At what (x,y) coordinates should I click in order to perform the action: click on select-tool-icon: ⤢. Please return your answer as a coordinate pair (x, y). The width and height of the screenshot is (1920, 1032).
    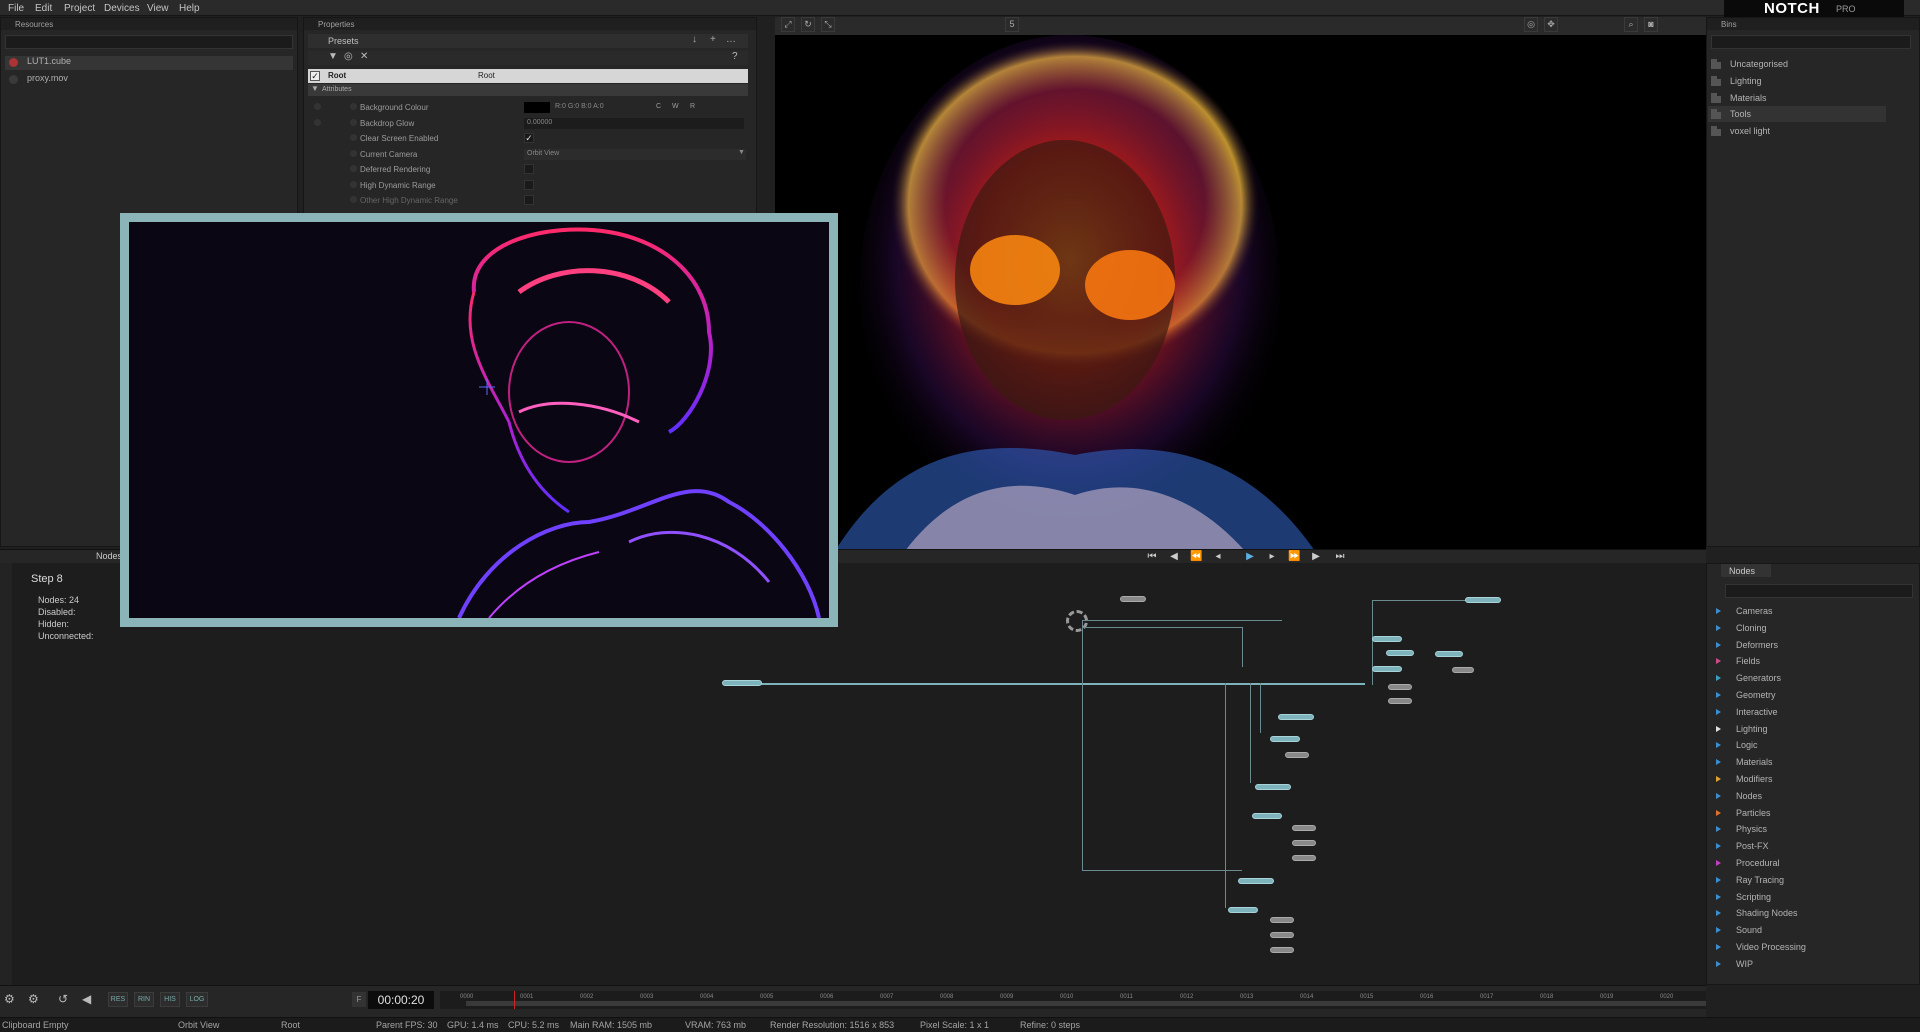
    Looking at the image, I should click on (788, 24).